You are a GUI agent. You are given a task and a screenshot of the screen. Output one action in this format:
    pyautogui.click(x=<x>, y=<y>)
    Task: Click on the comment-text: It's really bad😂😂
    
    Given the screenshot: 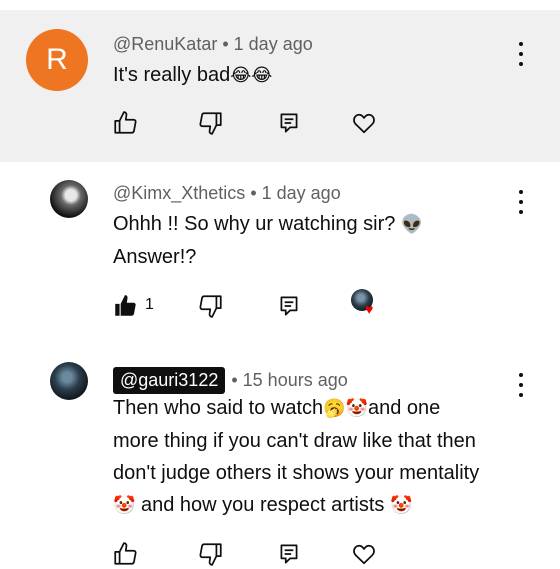 What is the action you would take?
    pyautogui.click(x=192, y=75)
    